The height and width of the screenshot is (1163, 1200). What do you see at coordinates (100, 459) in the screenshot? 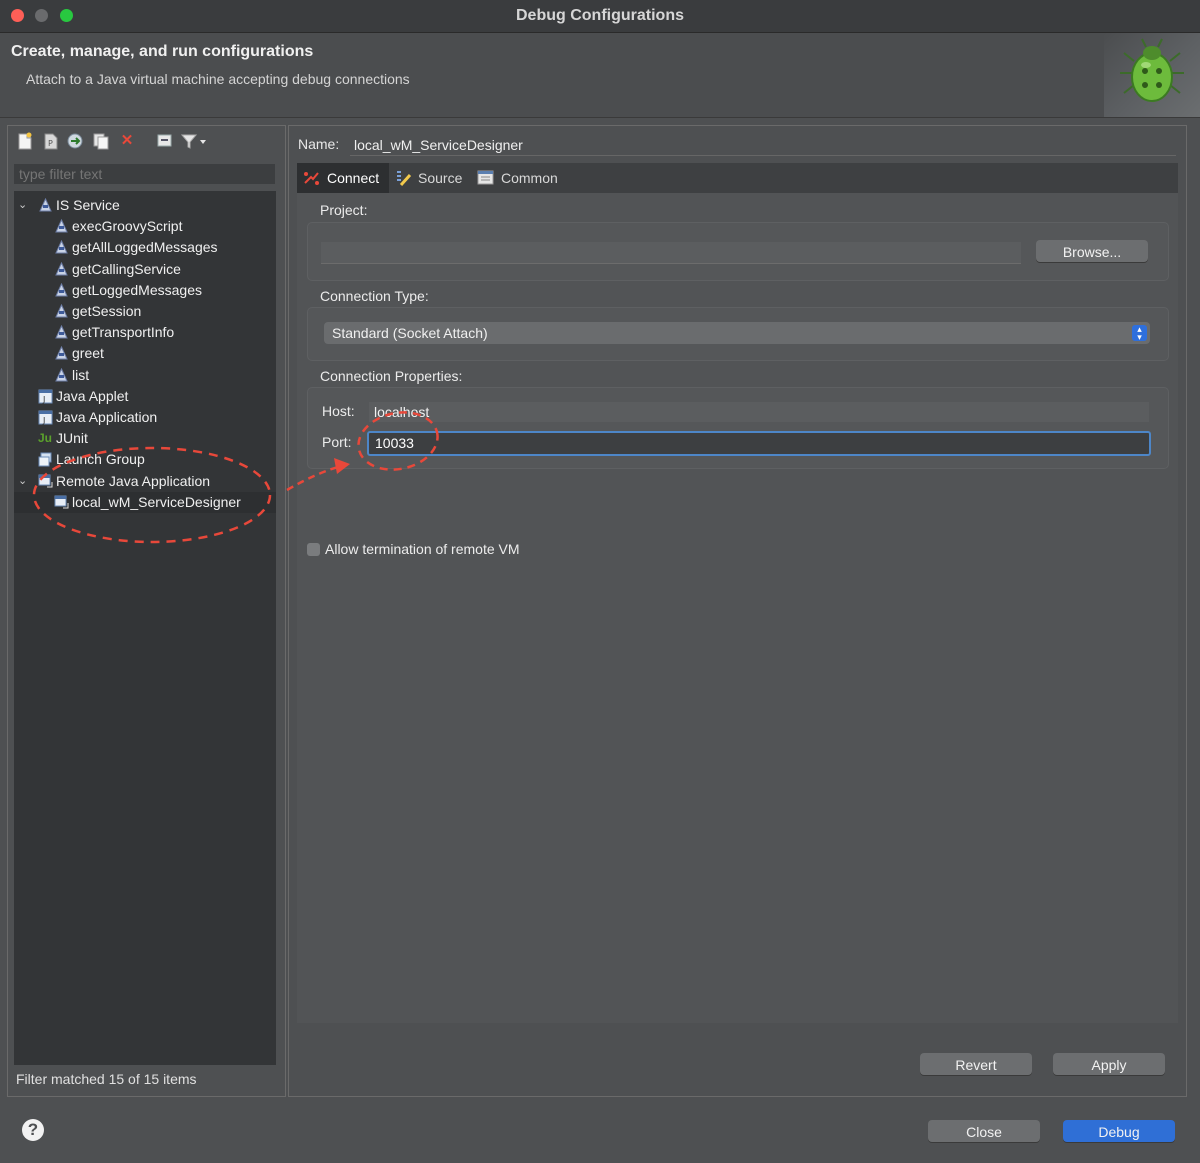
I see `tree-item-label: Launch Group` at bounding box center [100, 459].